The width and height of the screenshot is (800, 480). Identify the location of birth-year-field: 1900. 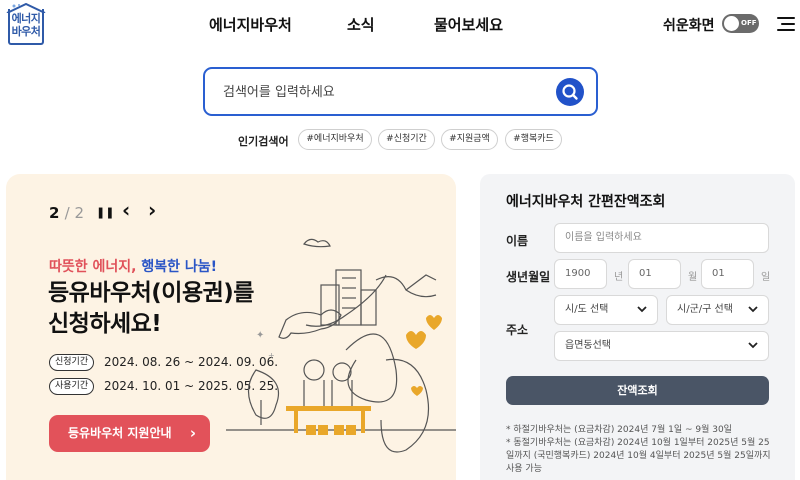
(580, 274).